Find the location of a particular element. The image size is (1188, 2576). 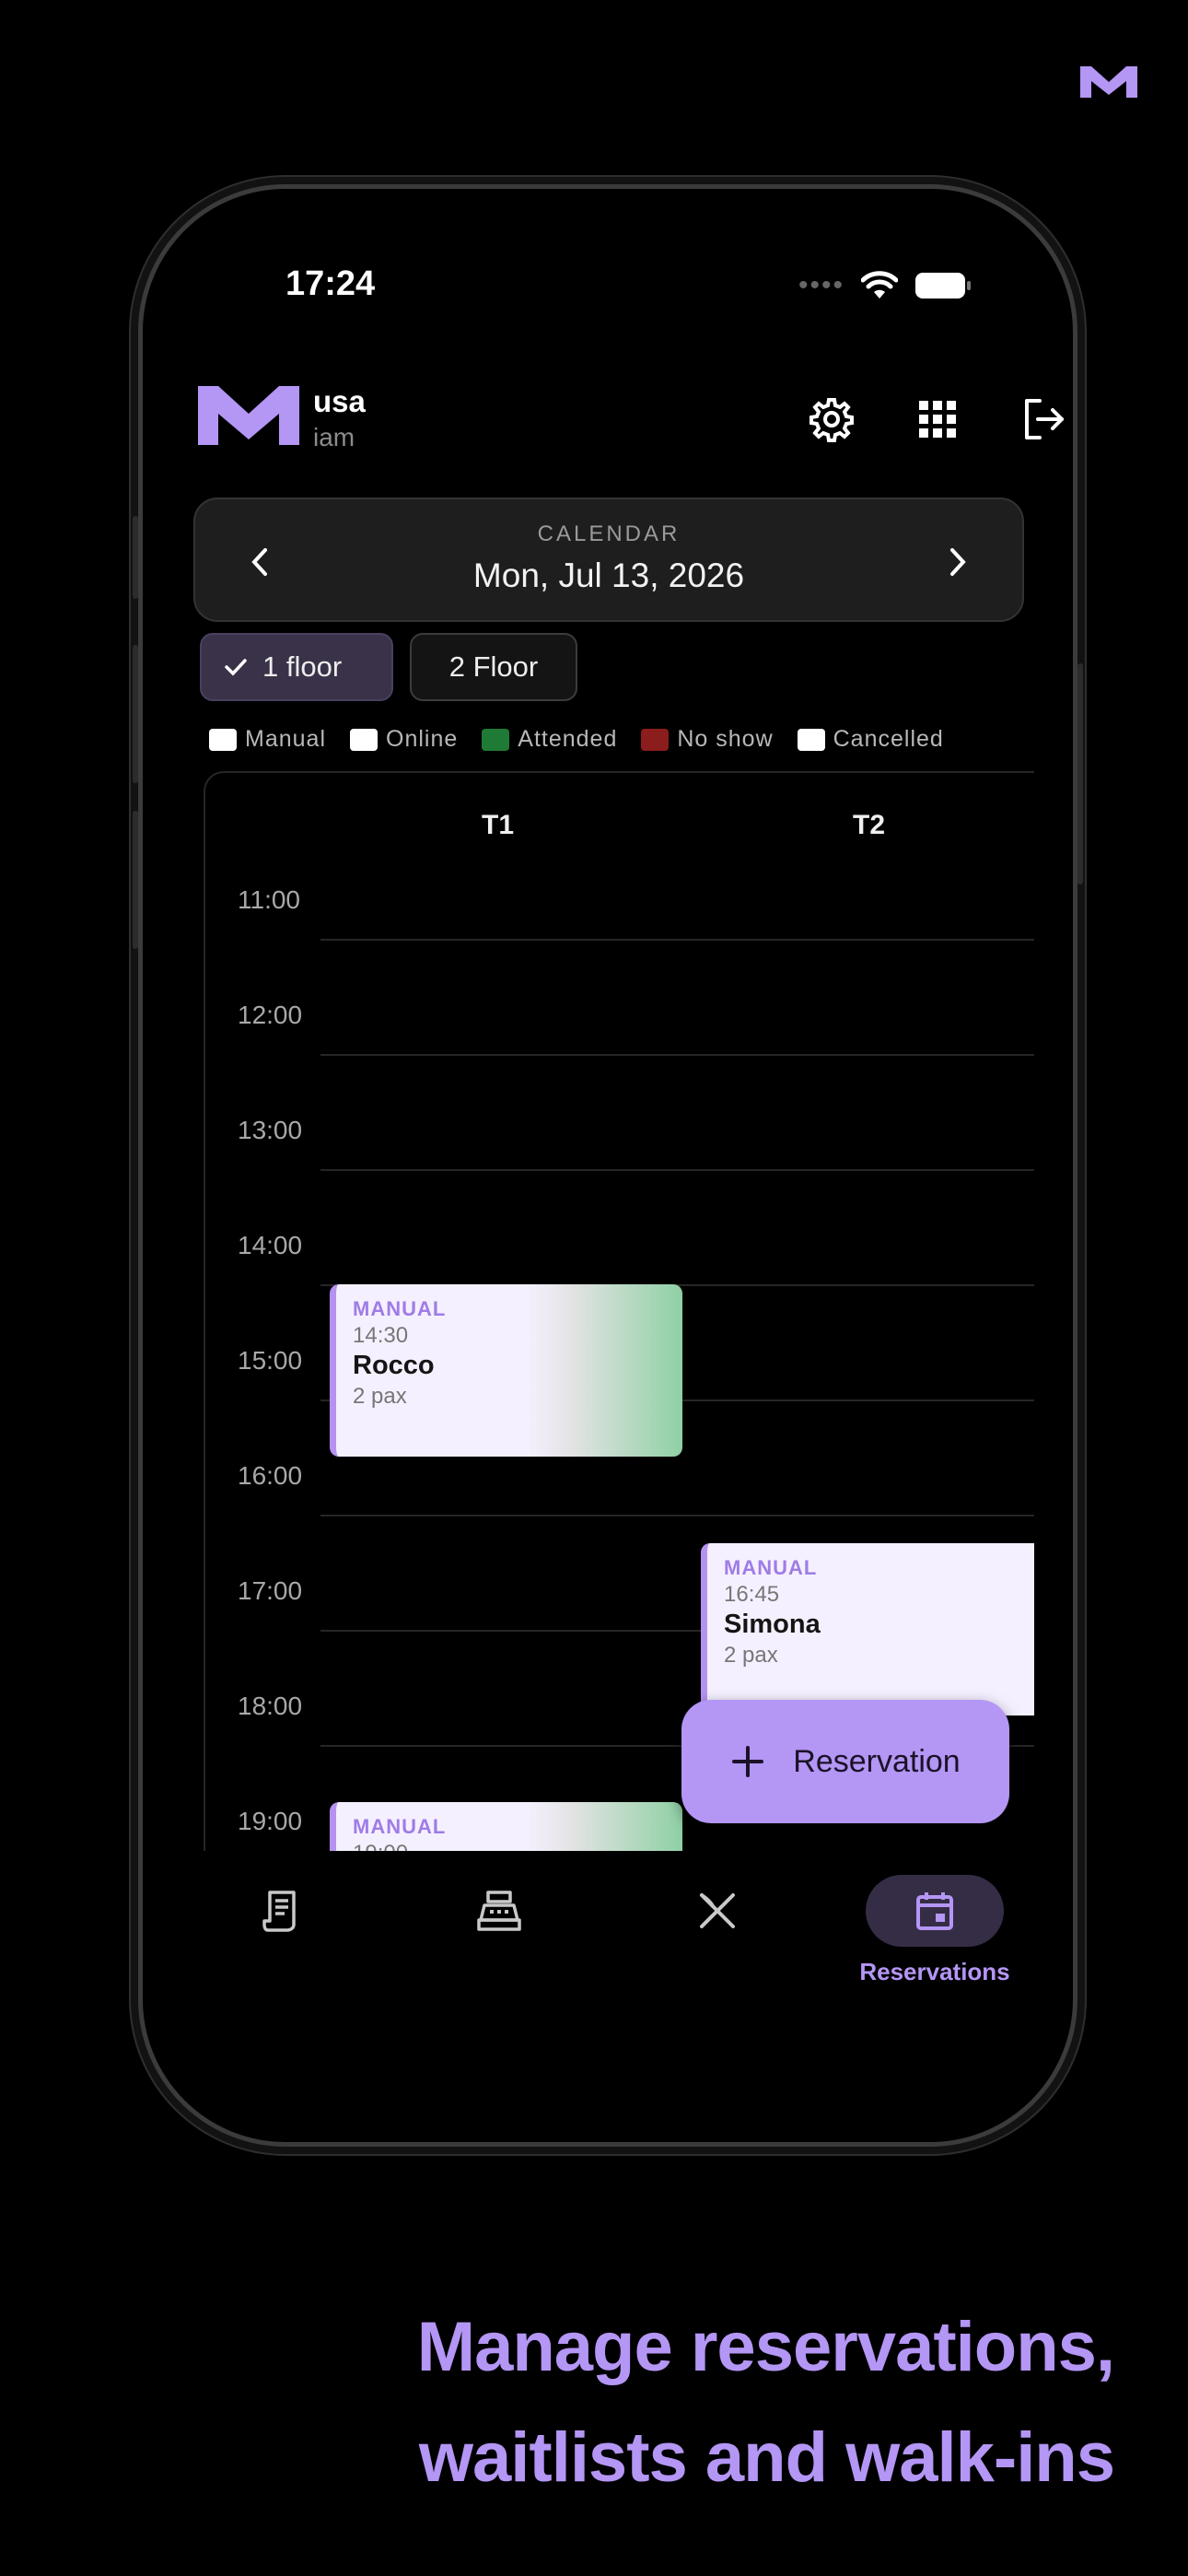

settings-button is located at coordinates (831, 419).